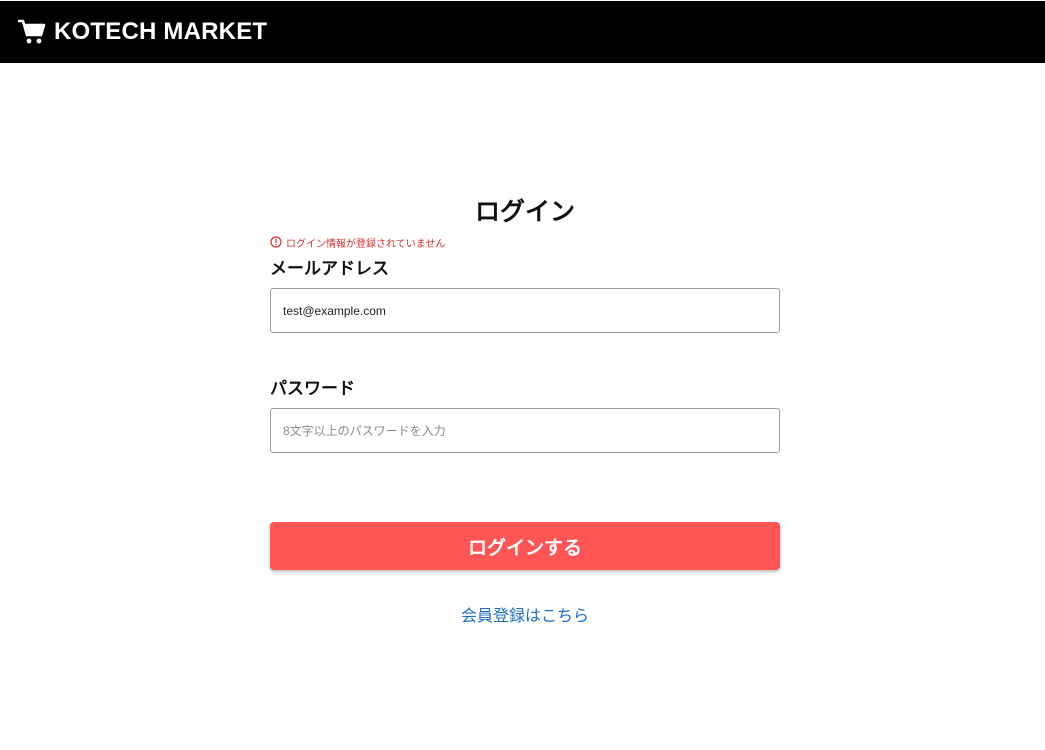 This screenshot has width=1045, height=750. What do you see at coordinates (525, 546) in the screenshot?
I see `login-button: ログインする` at bounding box center [525, 546].